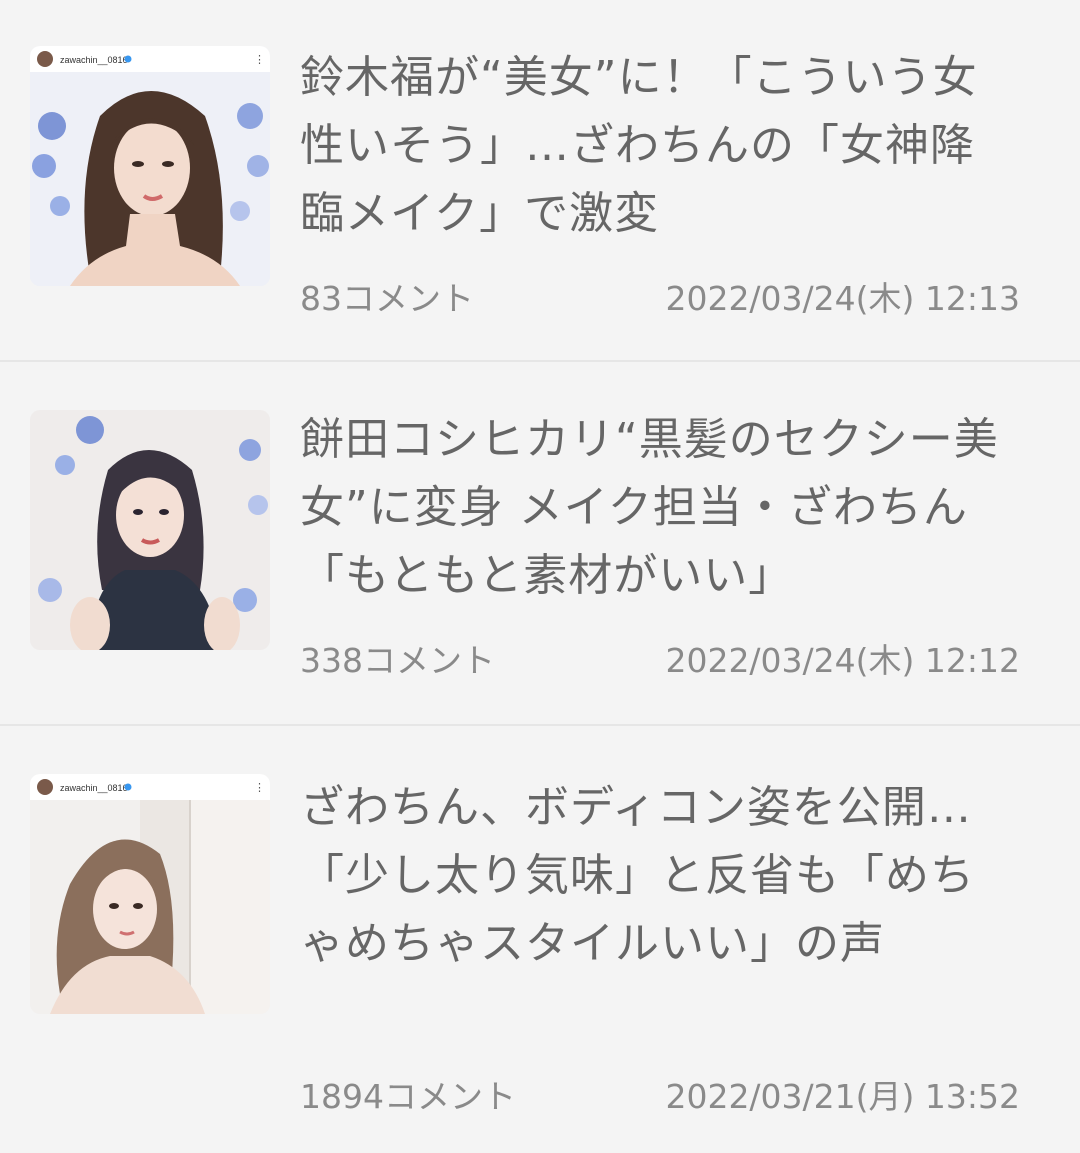 The height and width of the screenshot is (1153, 1080). What do you see at coordinates (842, 660) in the screenshot?
I see `publish-date: 2022/03/24(木) 12:12` at bounding box center [842, 660].